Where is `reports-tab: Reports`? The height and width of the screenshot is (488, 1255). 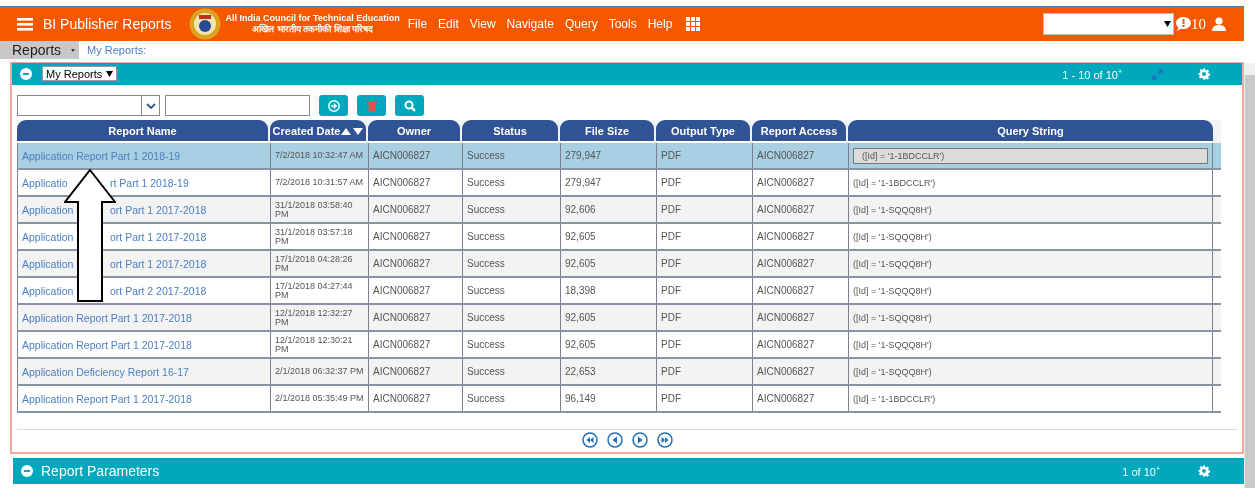 reports-tab: Reports is located at coordinates (39, 50).